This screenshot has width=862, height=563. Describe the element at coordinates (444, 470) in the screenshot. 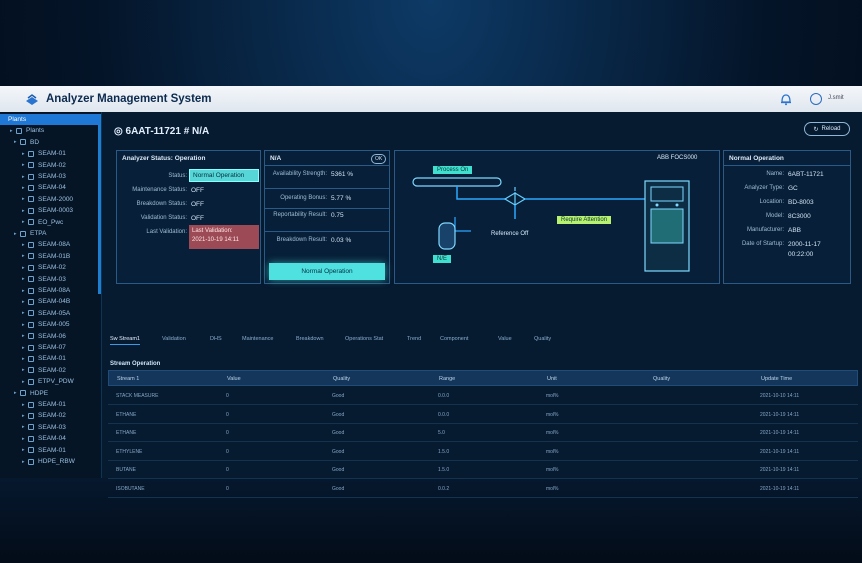

I see `table-cell: 1.5.0` at that location.